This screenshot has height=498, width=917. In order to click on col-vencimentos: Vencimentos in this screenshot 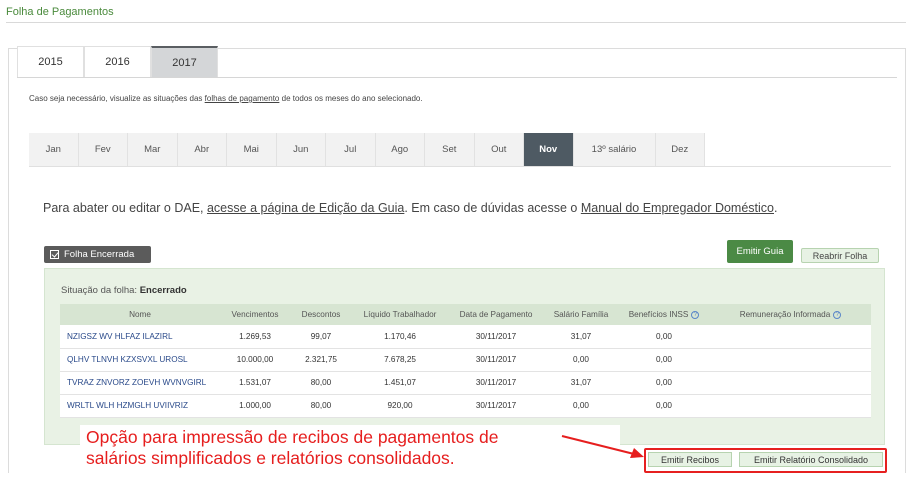, I will do `click(255, 314)`.